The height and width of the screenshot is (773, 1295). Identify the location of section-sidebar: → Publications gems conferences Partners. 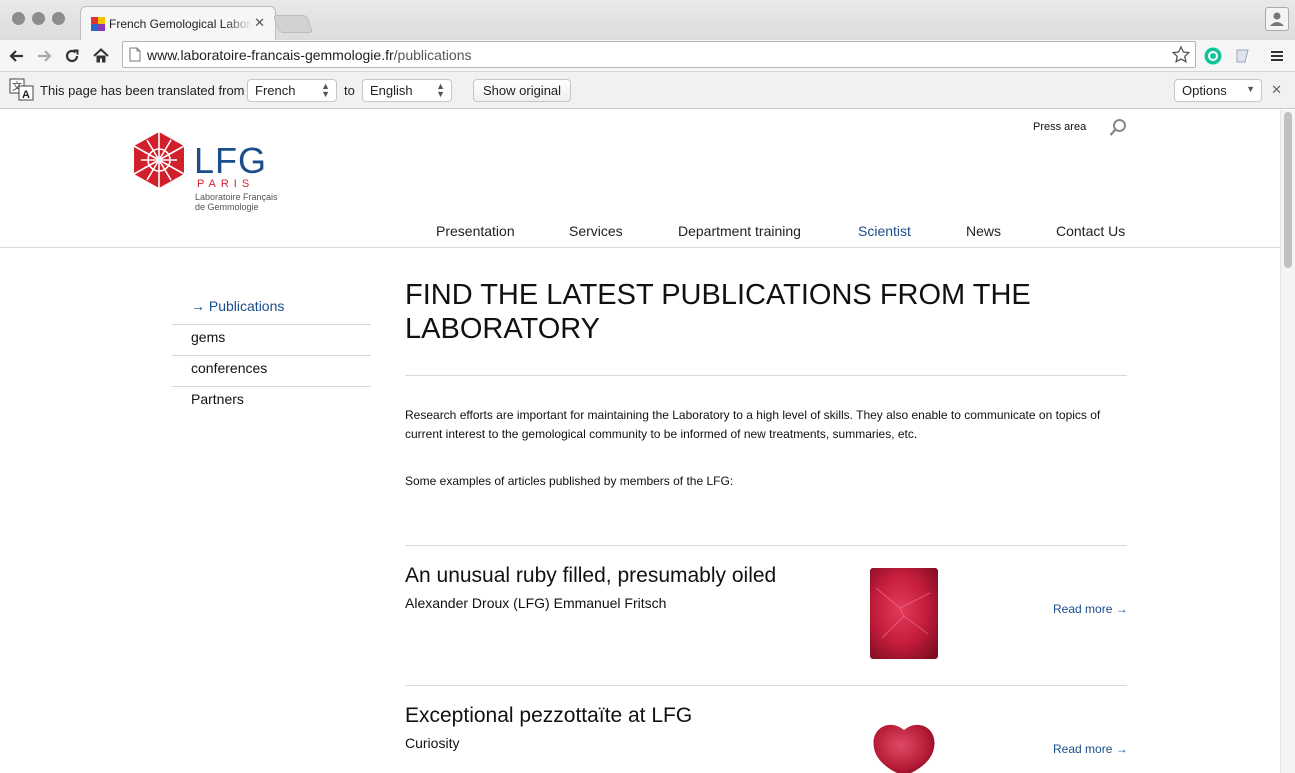
(271, 356).